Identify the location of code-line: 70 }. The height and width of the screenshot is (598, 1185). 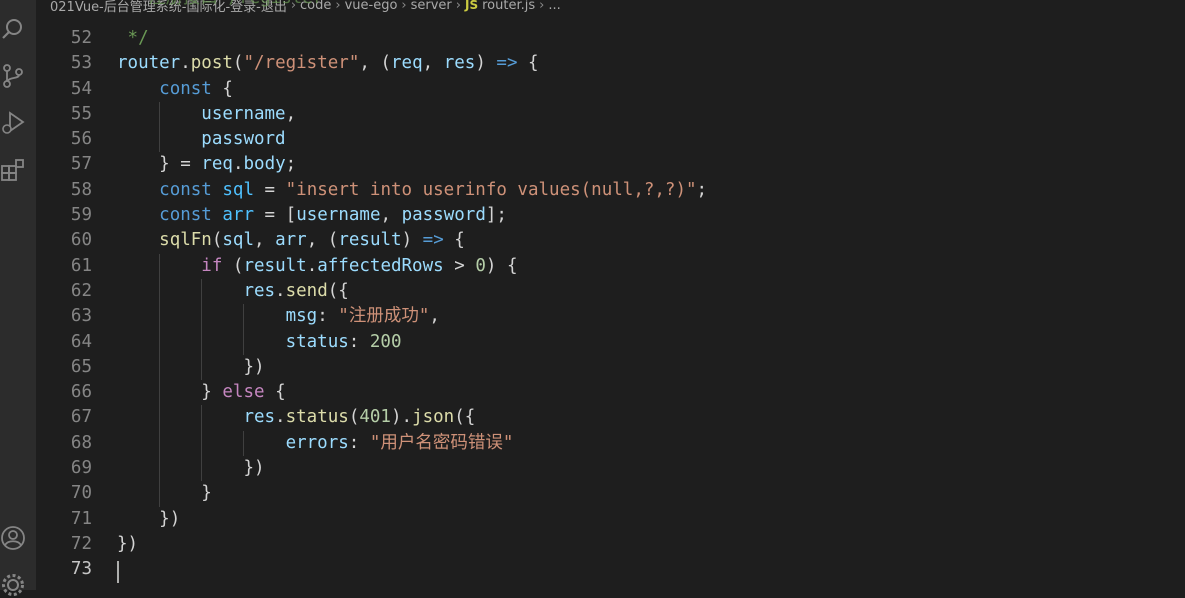
(610, 494).